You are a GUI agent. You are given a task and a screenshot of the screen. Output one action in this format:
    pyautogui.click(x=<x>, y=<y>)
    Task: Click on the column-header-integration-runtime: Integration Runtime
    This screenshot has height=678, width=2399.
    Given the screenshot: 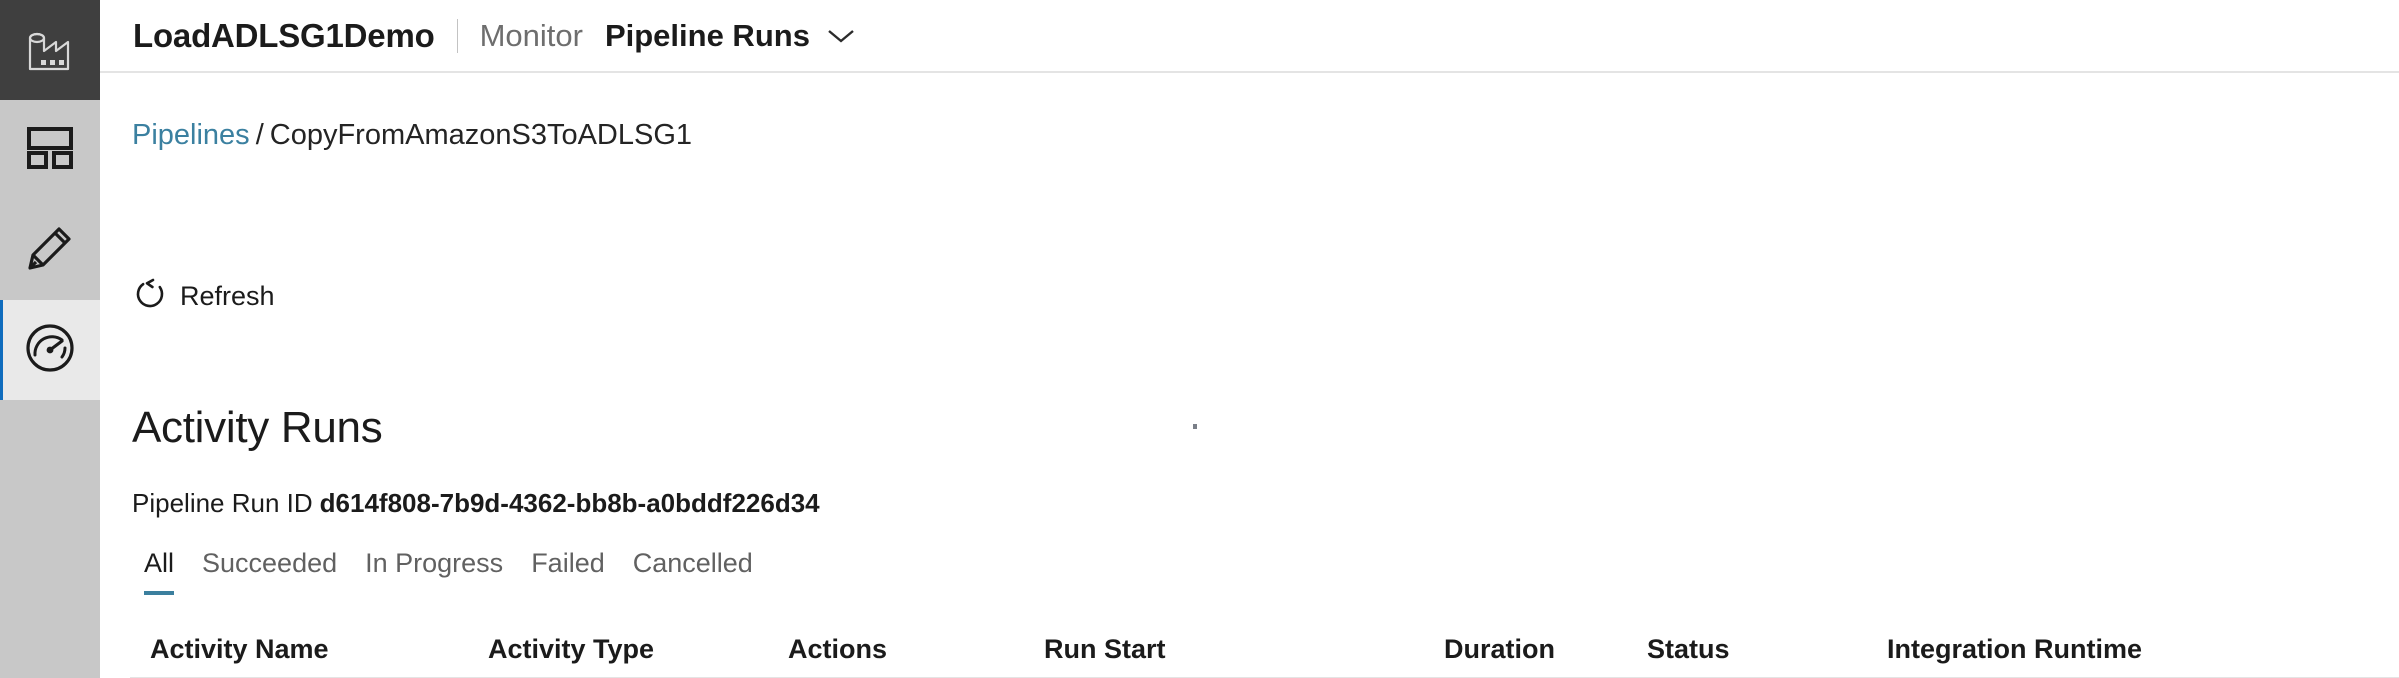 What is the action you would take?
    pyautogui.click(x=2014, y=648)
    